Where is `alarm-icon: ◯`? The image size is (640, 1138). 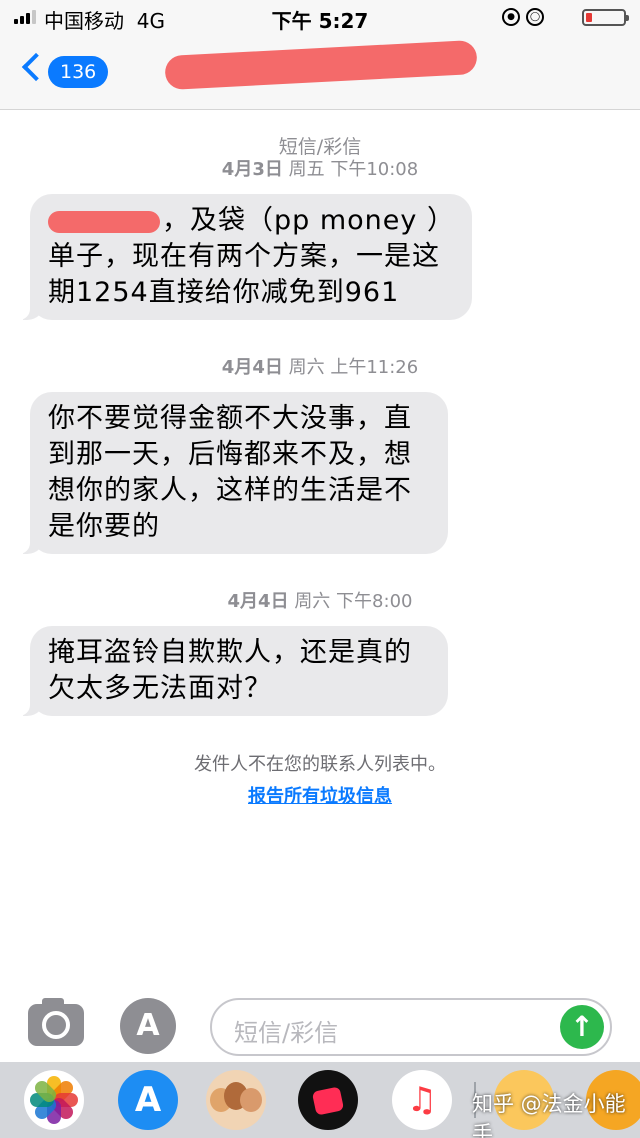 alarm-icon: ◯ is located at coordinates (535, 17).